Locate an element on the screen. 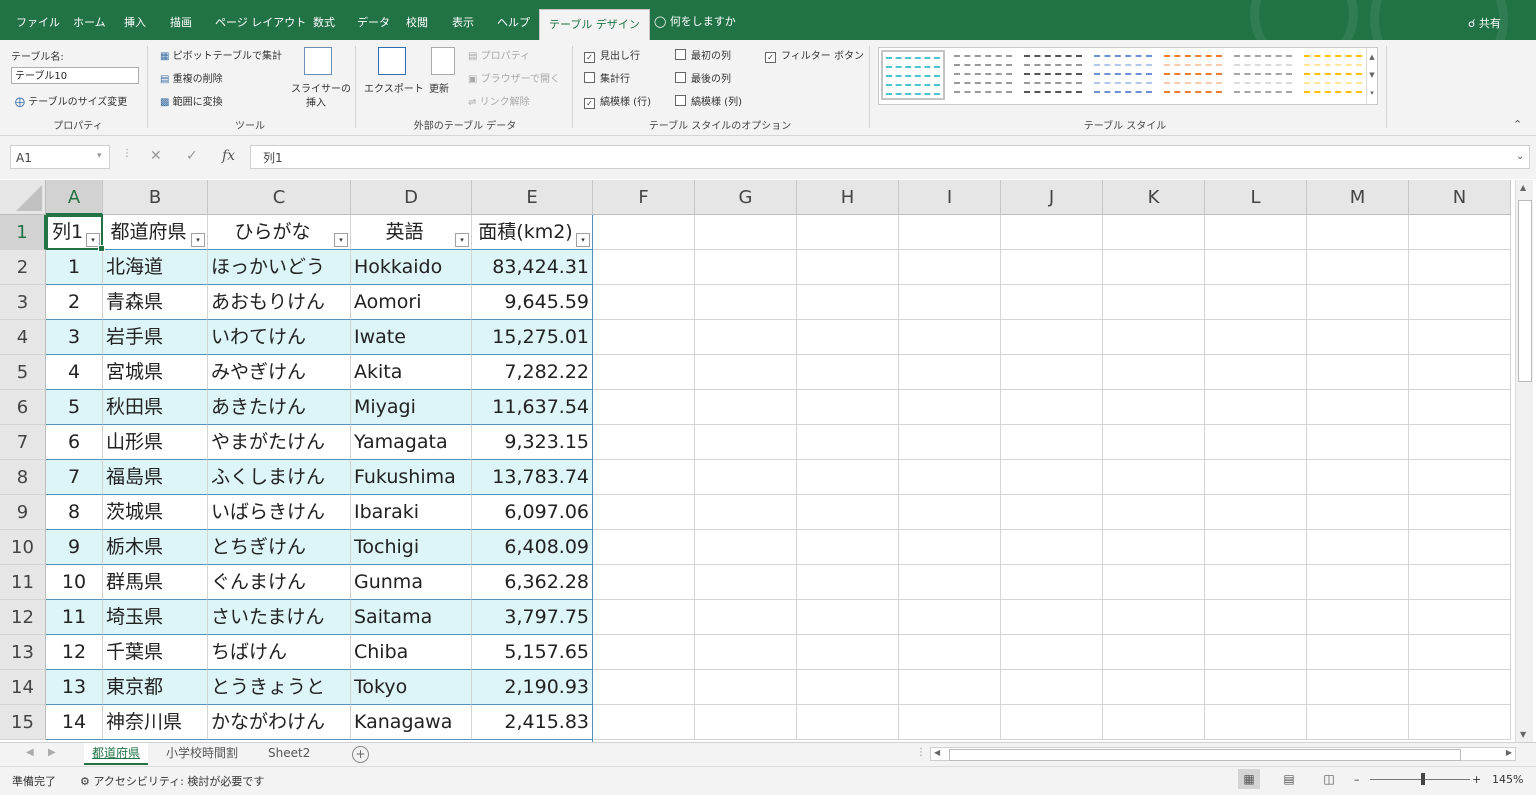  table-cell: いばらきけん is located at coordinates (279, 512).